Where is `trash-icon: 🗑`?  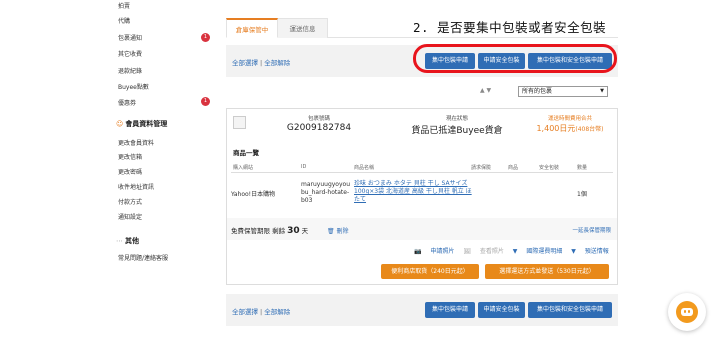 trash-icon: 🗑 is located at coordinates (331, 231).